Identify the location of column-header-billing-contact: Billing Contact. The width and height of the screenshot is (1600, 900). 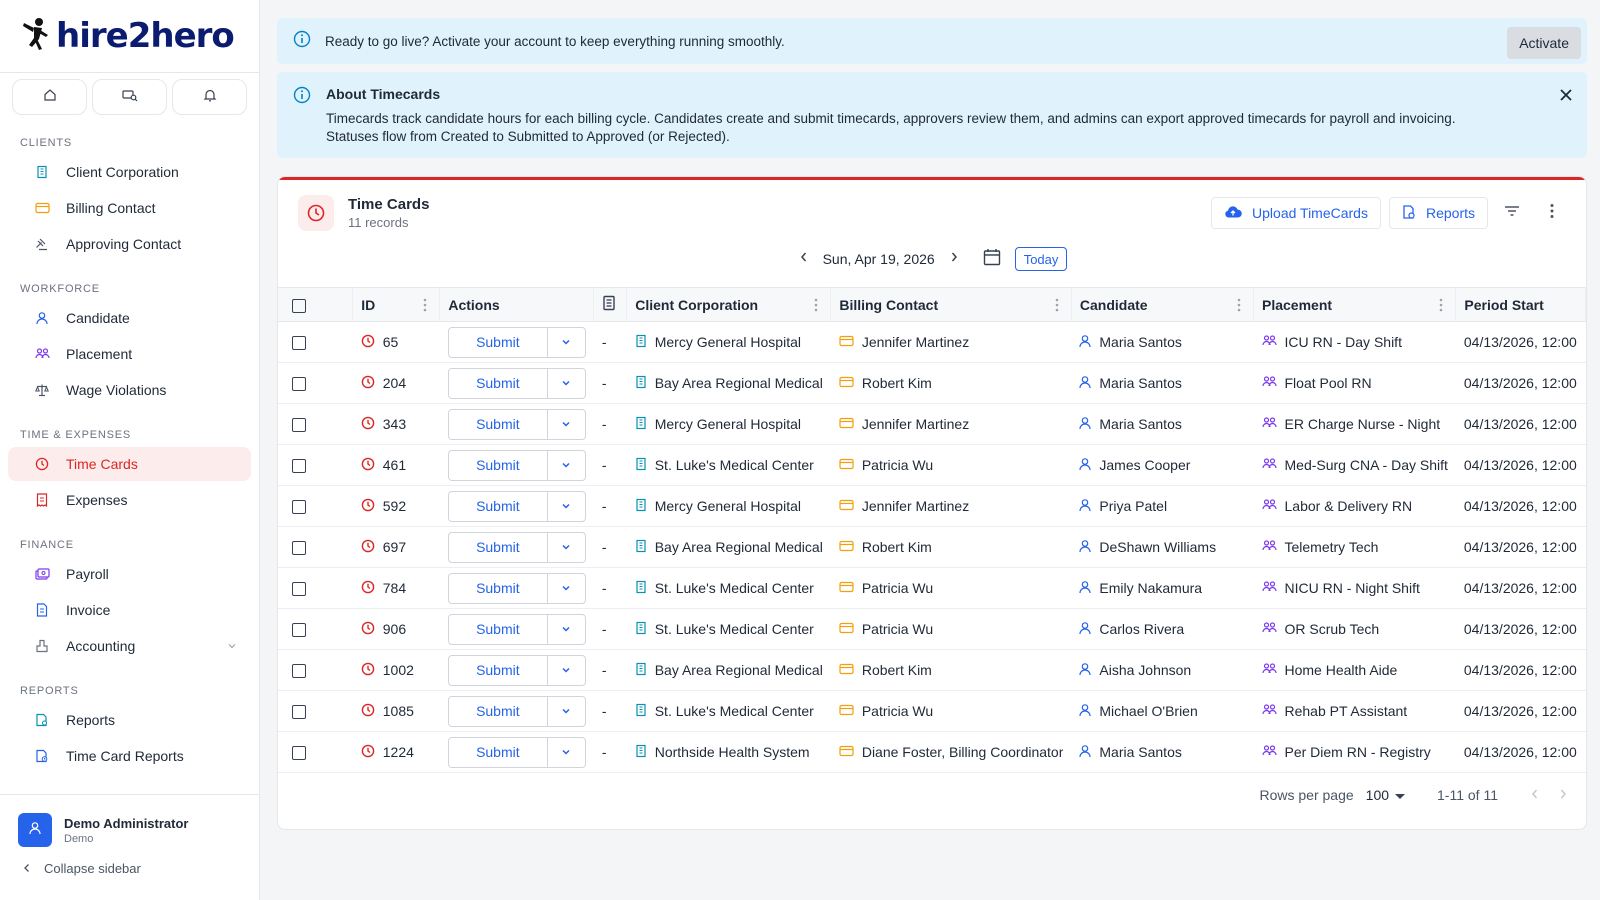
(951, 304).